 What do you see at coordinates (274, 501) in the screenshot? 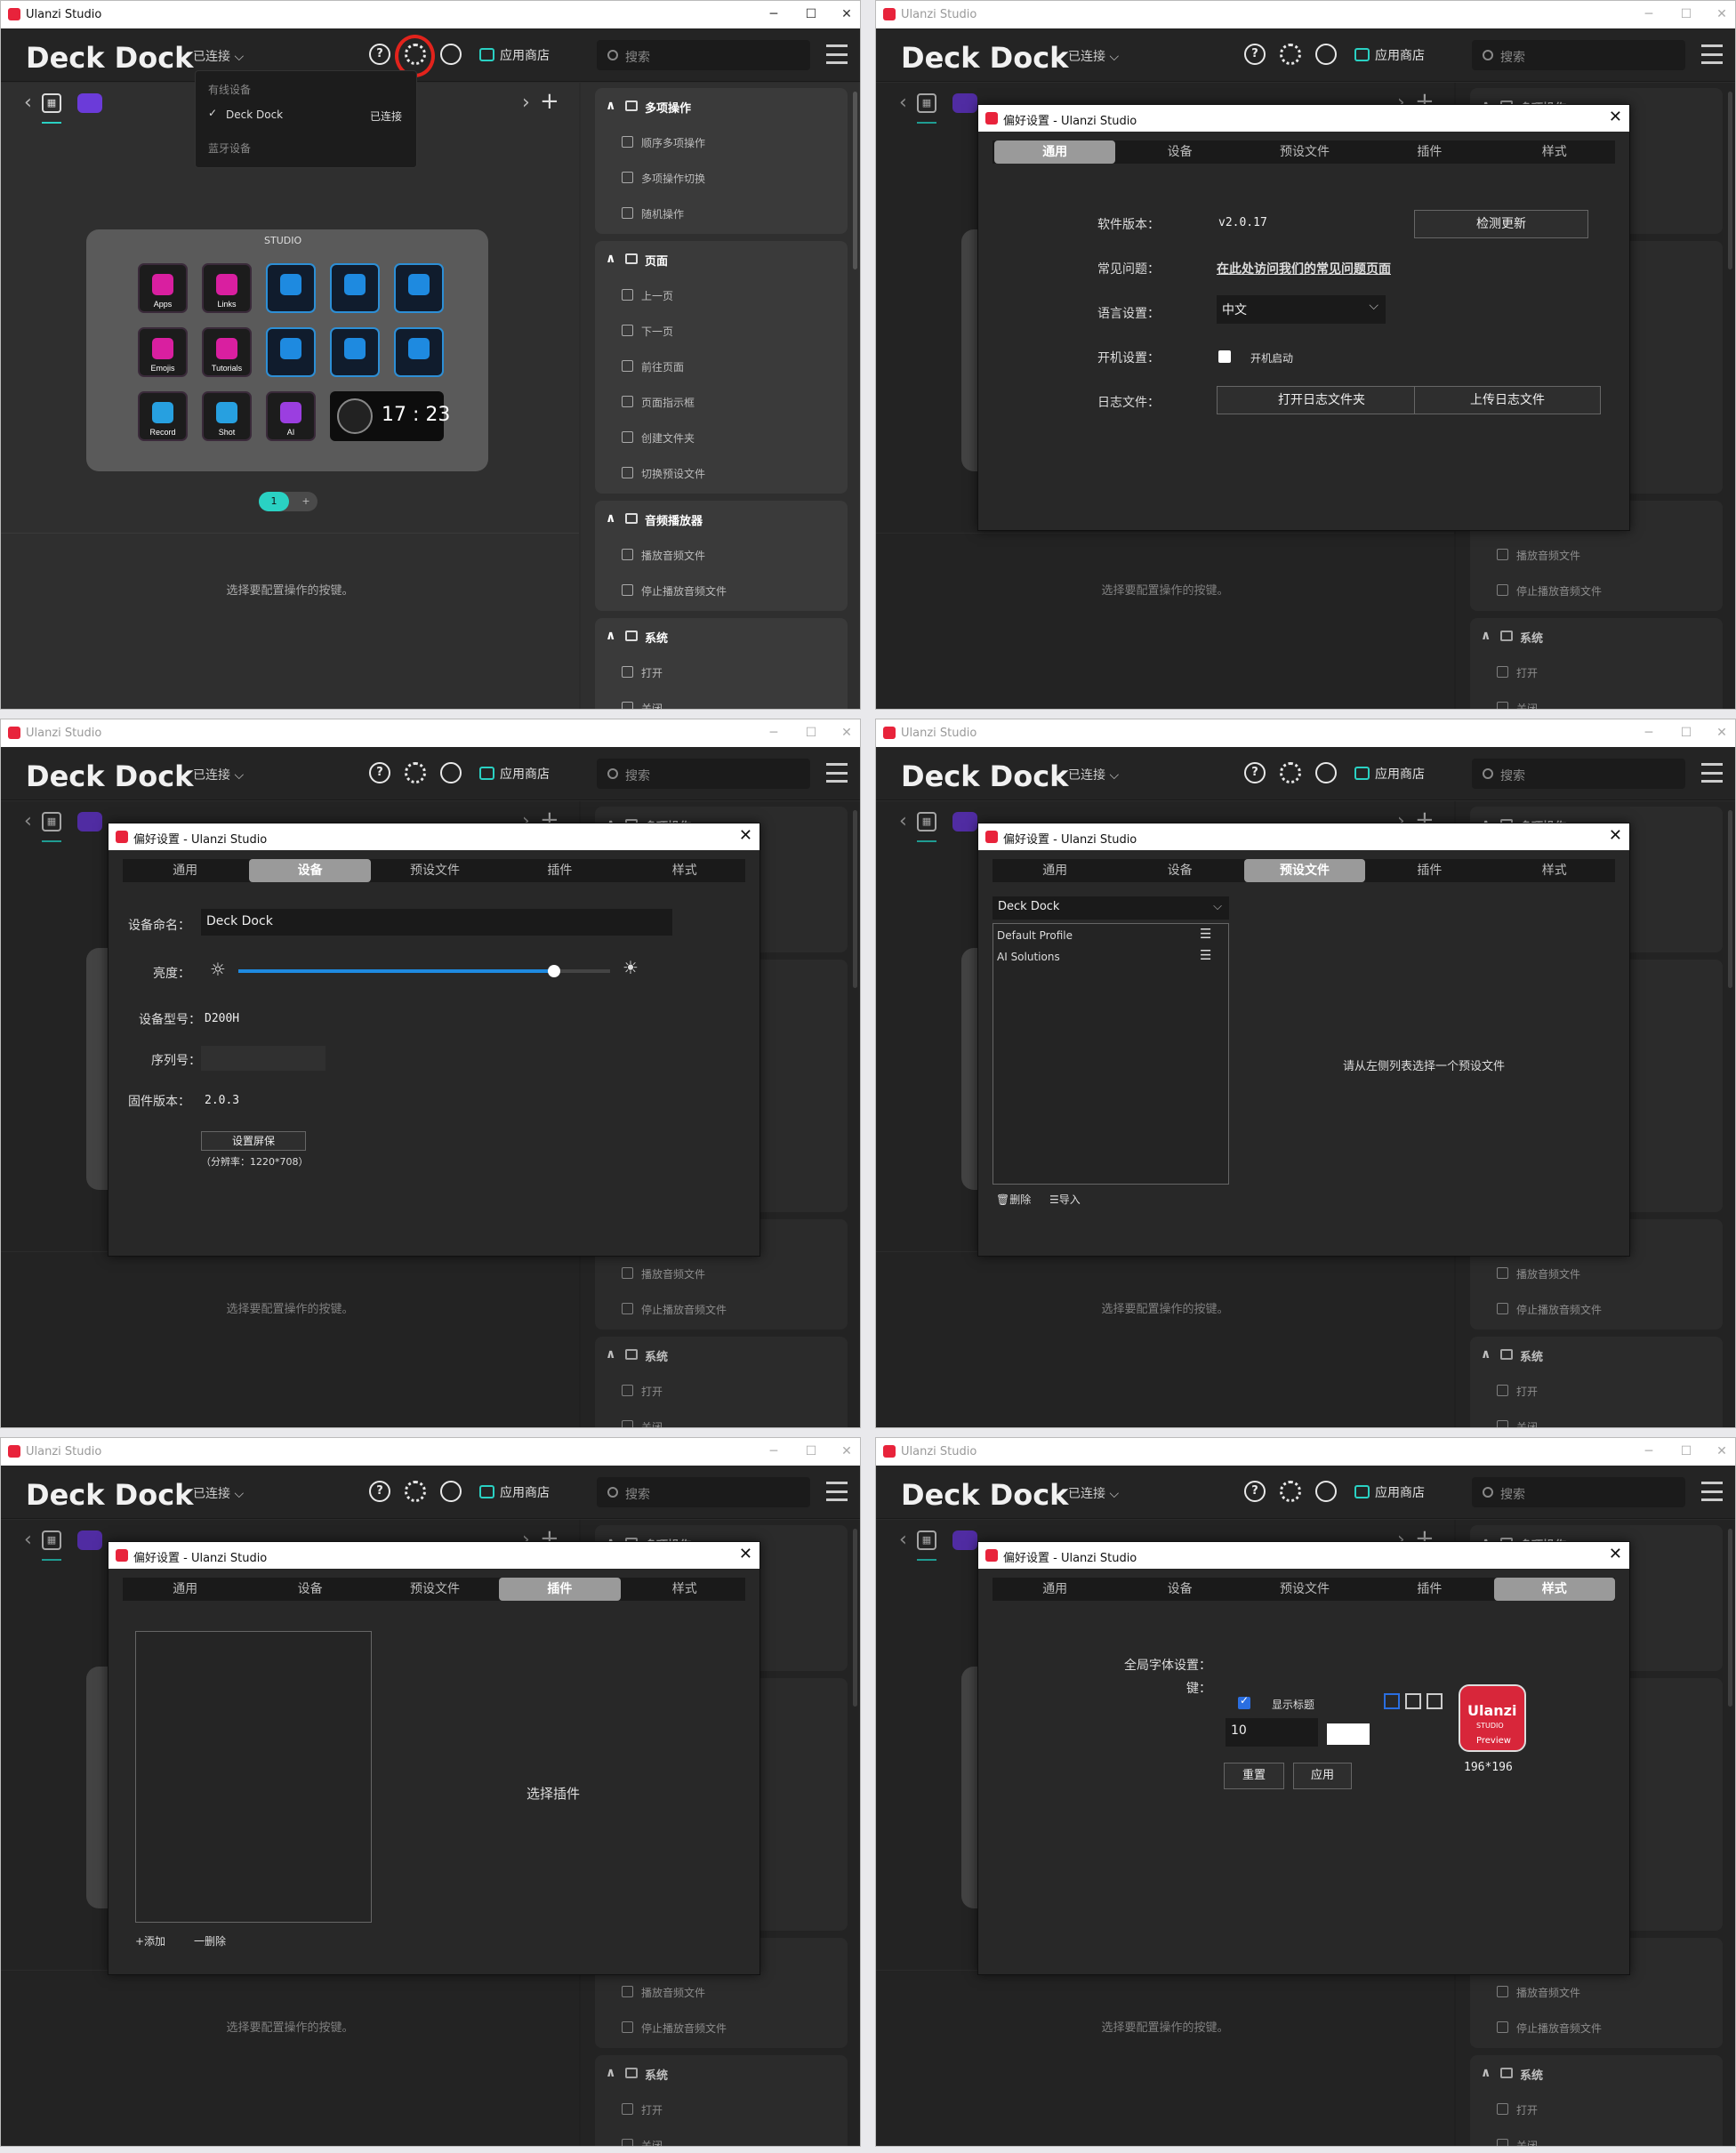
I see `page-current: 1` at bounding box center [274, 501].